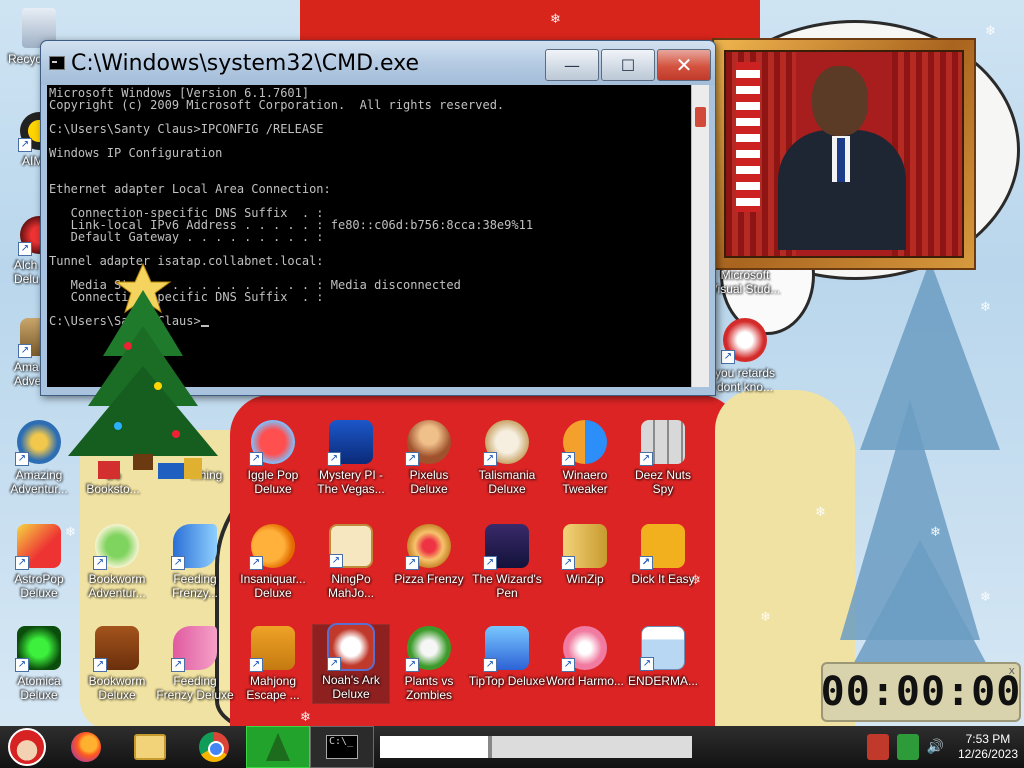  What do you see at coordinates (429, 482) in the screenshot?
I see `icon-label: Pixelus Deluxe` at bounding box center [429, 482].